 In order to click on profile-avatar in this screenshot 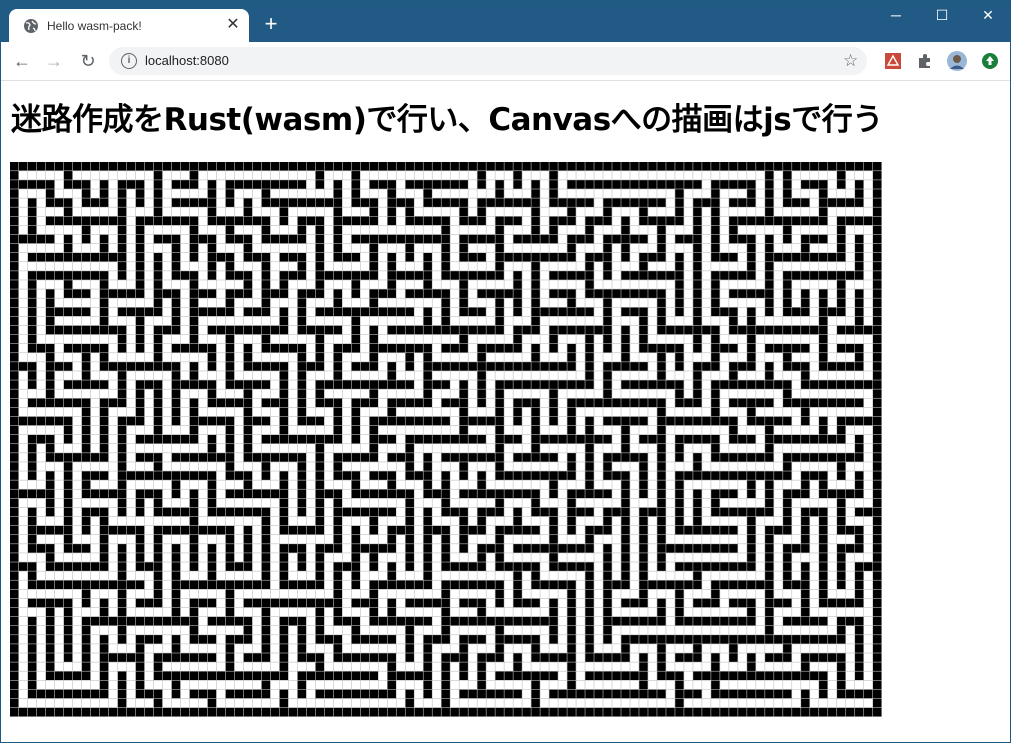, I will do `click(957, 61)`.